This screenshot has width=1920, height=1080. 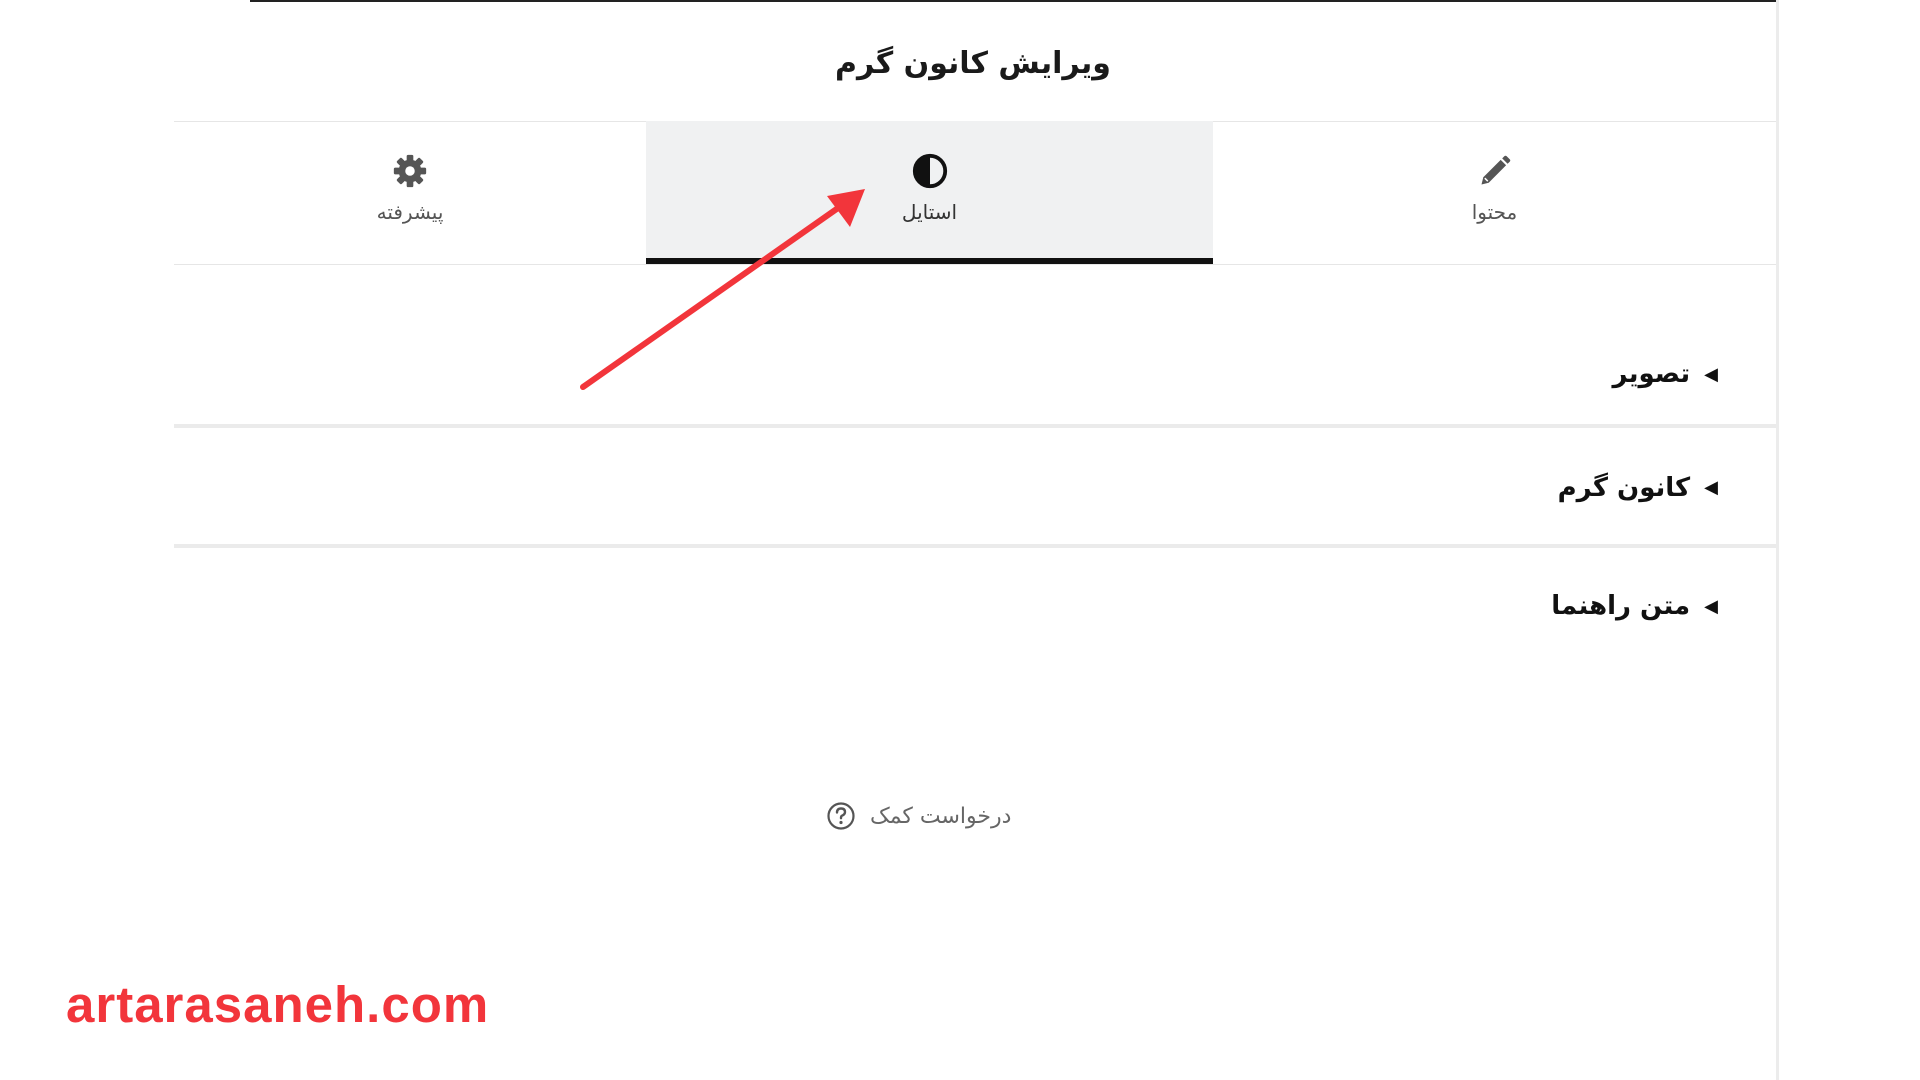 What do you see at coordinates (1494, 192) in the screenshot?
I see `tab-content: محتوا` at bounding box center [1494, 192].